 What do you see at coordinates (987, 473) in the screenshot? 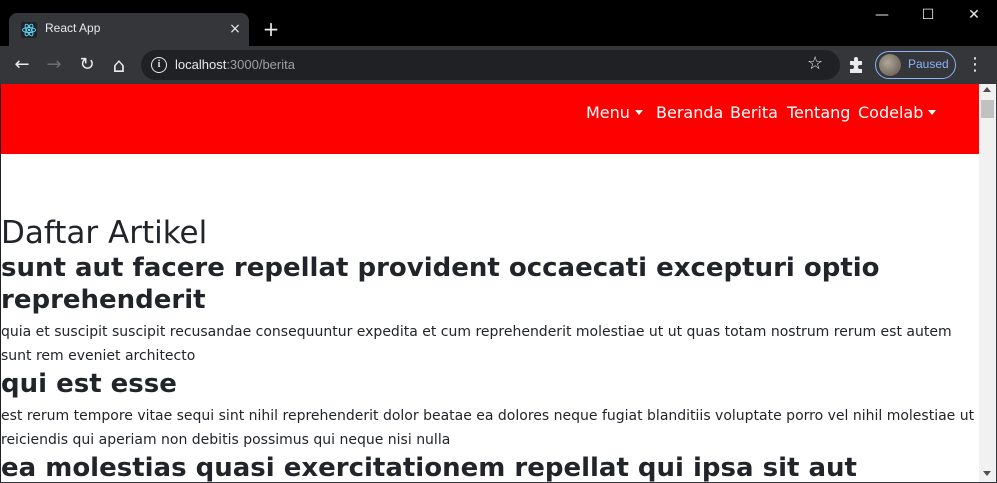
I see `scroll-down-arrow-icon` at bounding box center [987, 473].